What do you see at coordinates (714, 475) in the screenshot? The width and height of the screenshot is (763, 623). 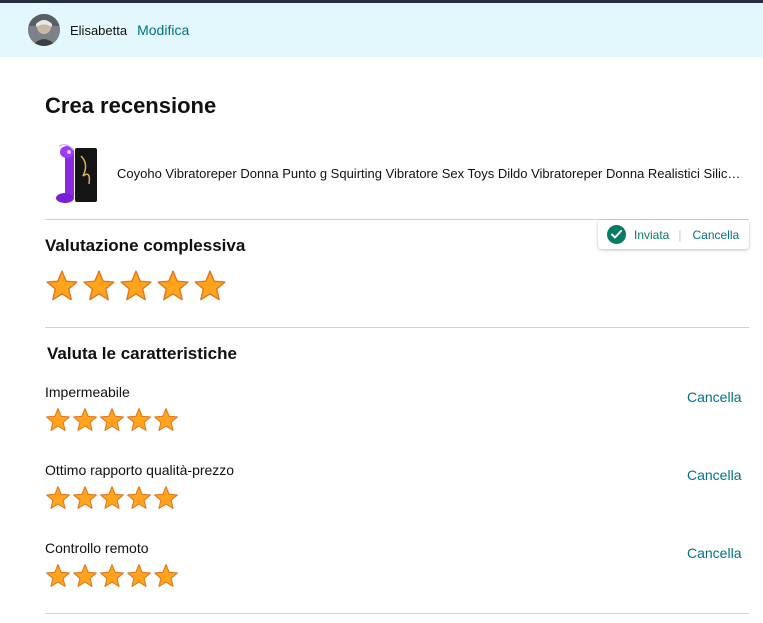 I see `feature-cancel-value-for-money: Cancella` at bounding box center [714, 475].